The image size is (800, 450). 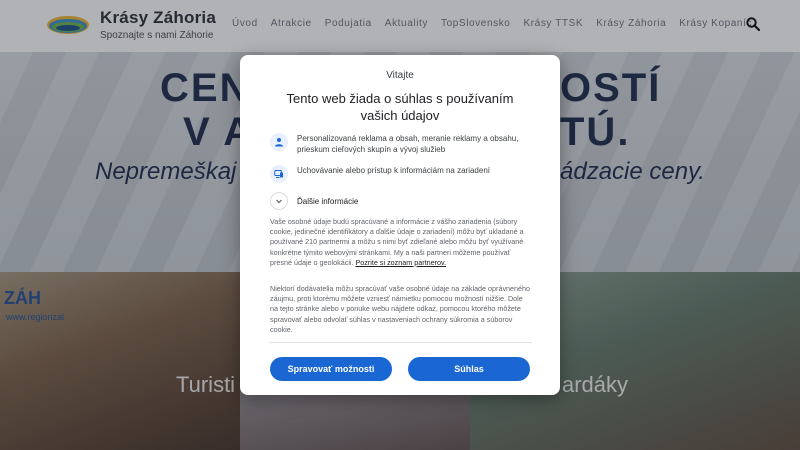 What do you see at coordinates (401, 342) in the screenshot?
I see `dialog-divider` at bounding box center [401, 342].